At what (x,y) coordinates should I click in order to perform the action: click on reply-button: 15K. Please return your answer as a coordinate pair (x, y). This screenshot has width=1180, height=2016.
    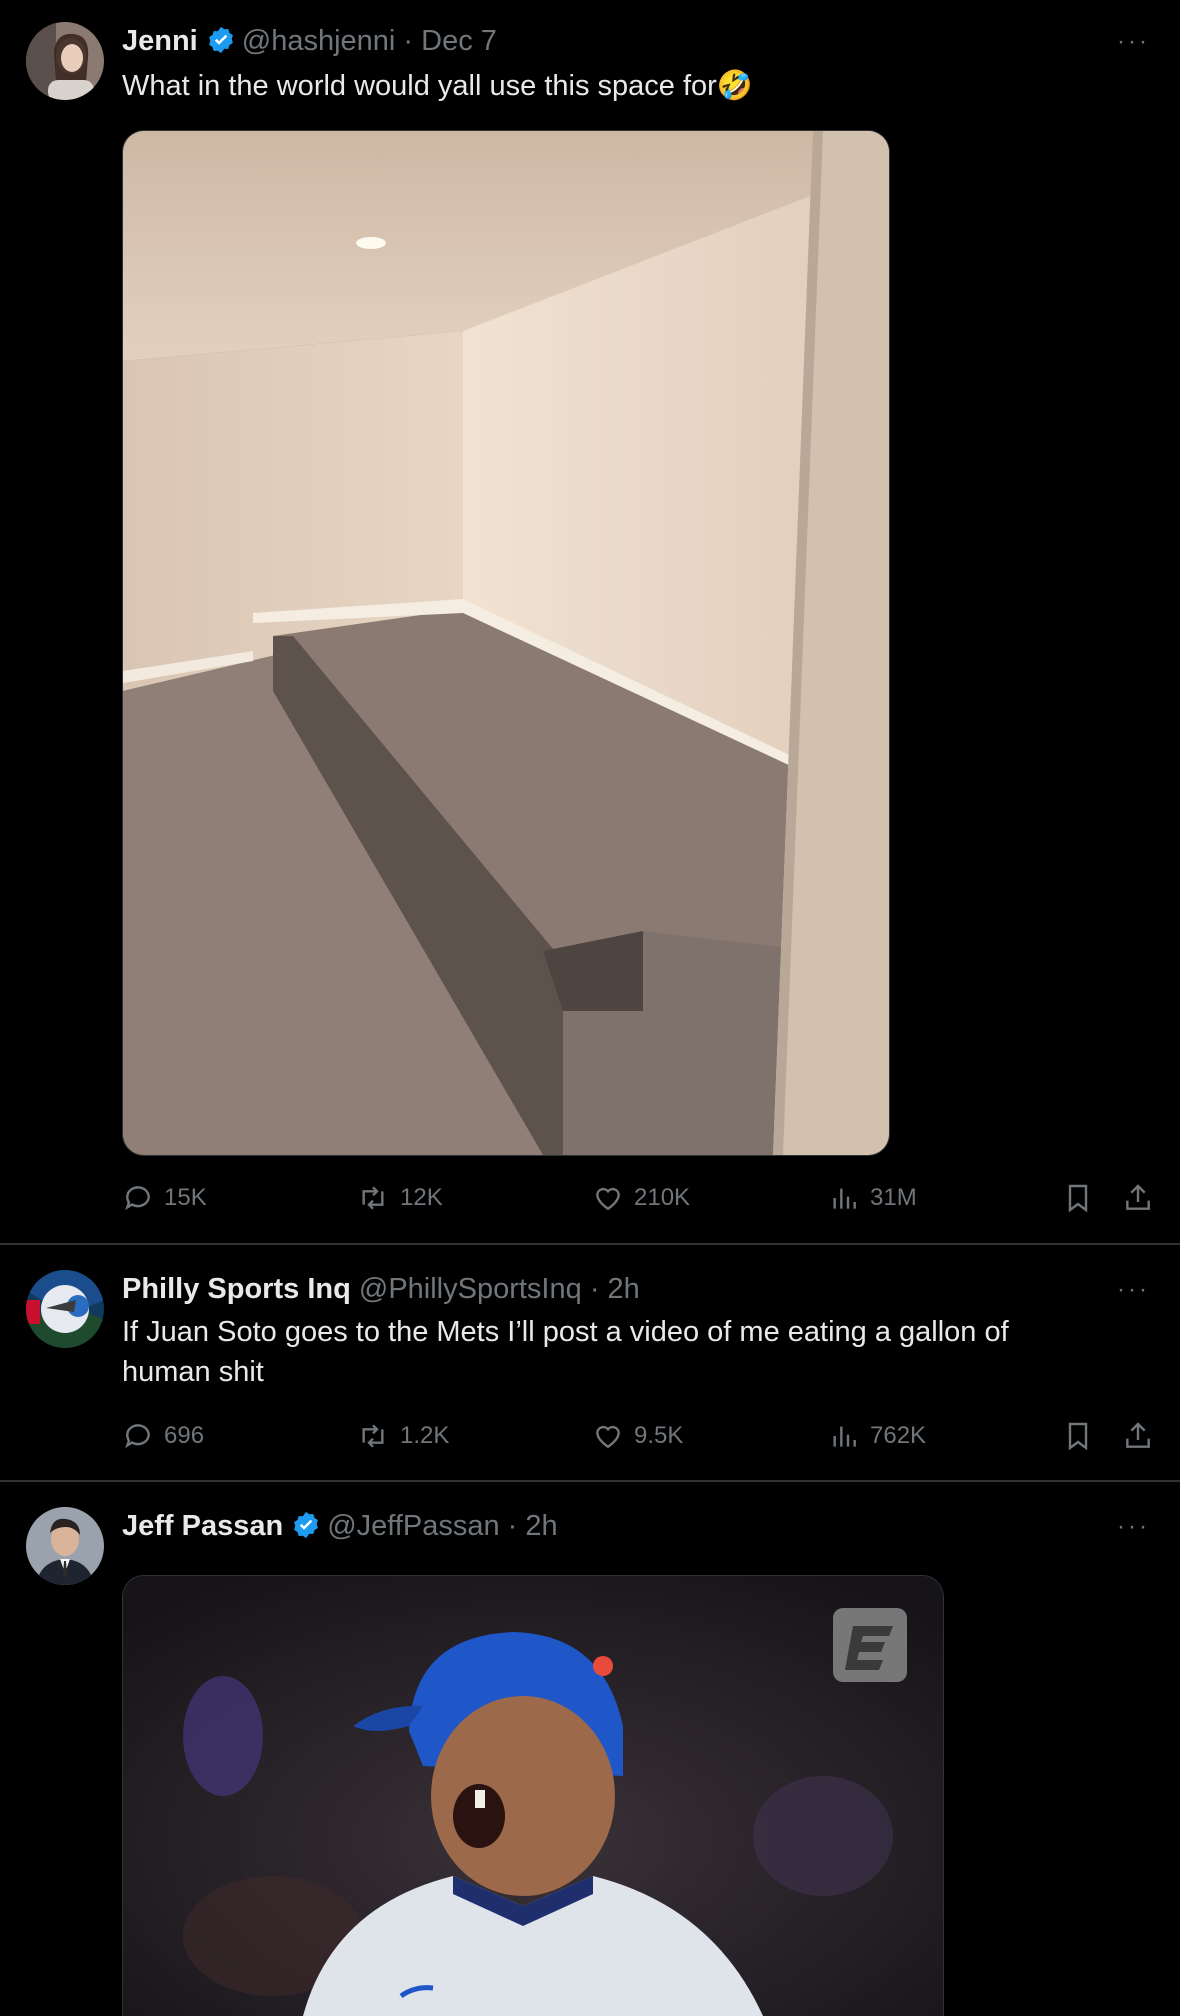
    Looking at the image, I should click on (164, 1198).